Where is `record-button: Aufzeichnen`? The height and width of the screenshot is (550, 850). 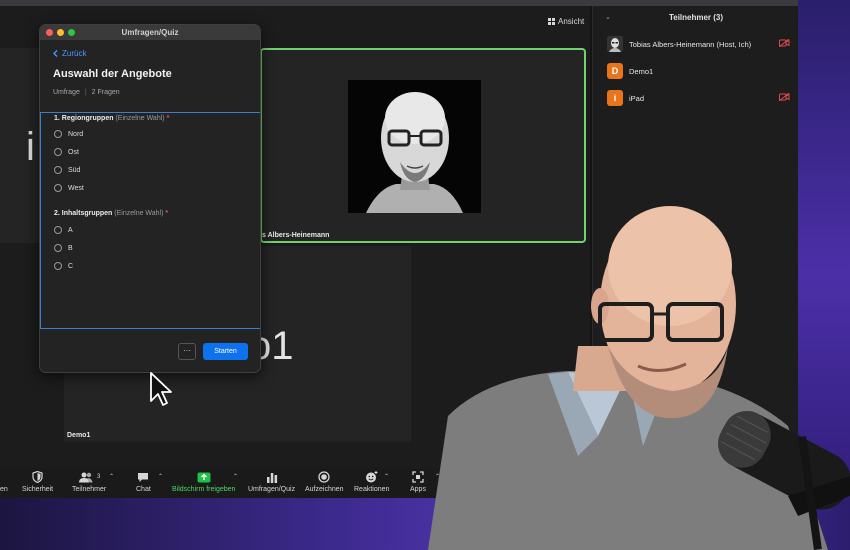
record-button: Aufzeichnen is located at coordinates (324, 481).